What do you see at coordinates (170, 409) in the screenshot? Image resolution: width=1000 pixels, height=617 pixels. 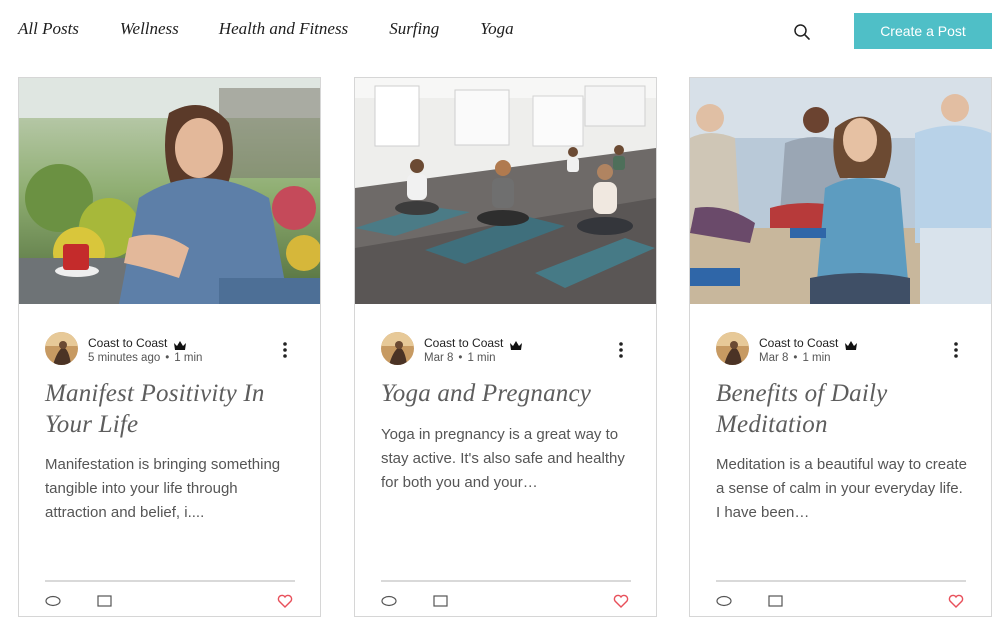 I see `post-title: Manifest Positivity In Your Life` at bounding box center [170, 409].